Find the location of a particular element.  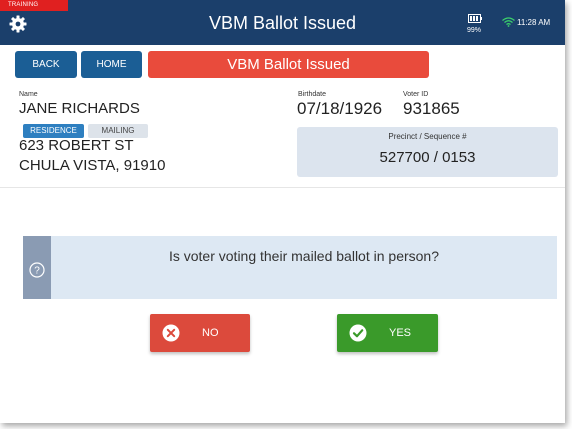

no-button: NO is located at coordinates (200, 333).